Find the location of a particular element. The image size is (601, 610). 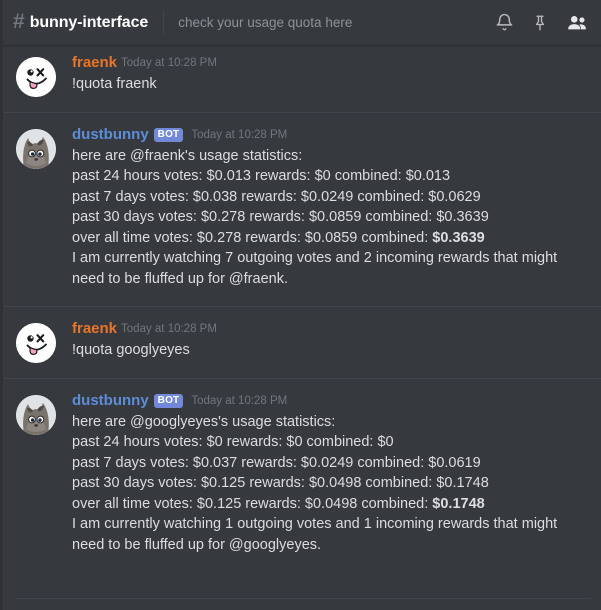

message-line: !quota googlyeyes is located at coordinates (331, 350).